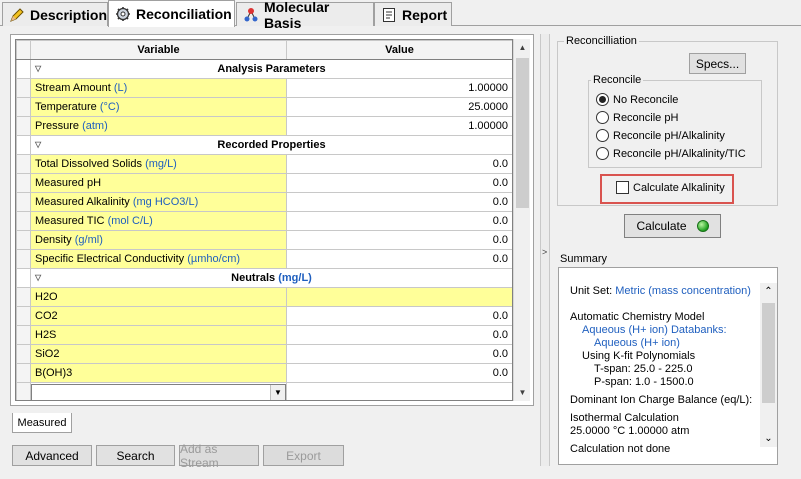 The image size is (801, 479). Describe the element at coordinates (68, 183) in the screenshot. I see `variable-name: Measured pH` at that location.